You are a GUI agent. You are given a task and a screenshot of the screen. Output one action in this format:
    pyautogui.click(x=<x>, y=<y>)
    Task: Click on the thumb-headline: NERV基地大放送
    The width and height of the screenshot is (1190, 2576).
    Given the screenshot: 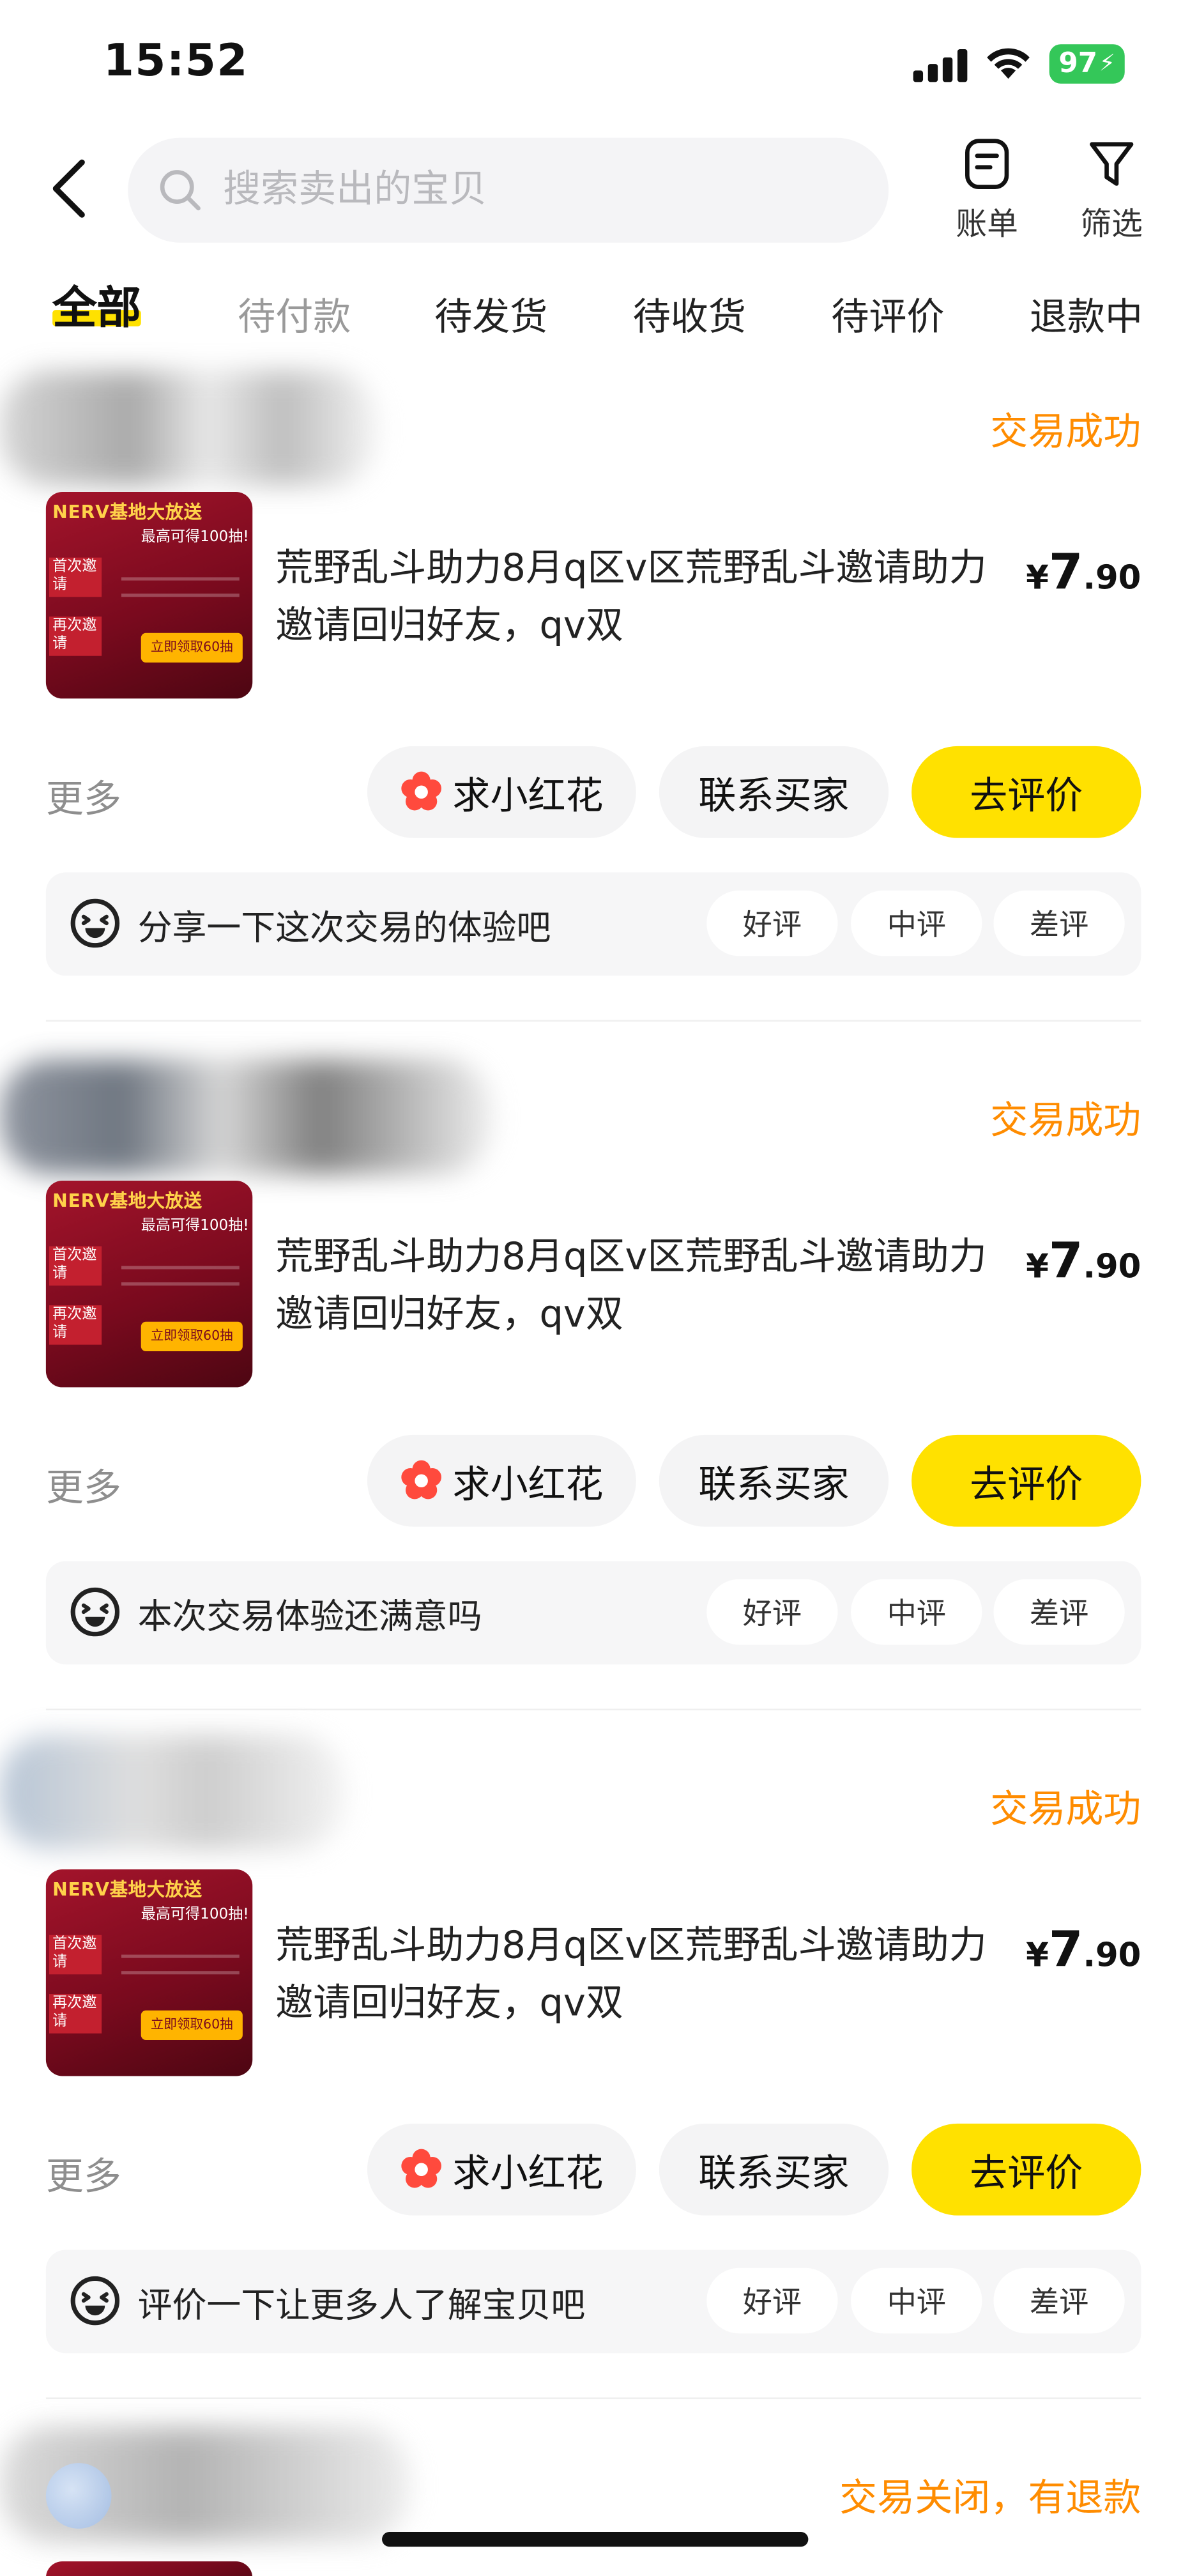 What is the action you would take?
    pyautogui.click(x=127, y=1201)
    